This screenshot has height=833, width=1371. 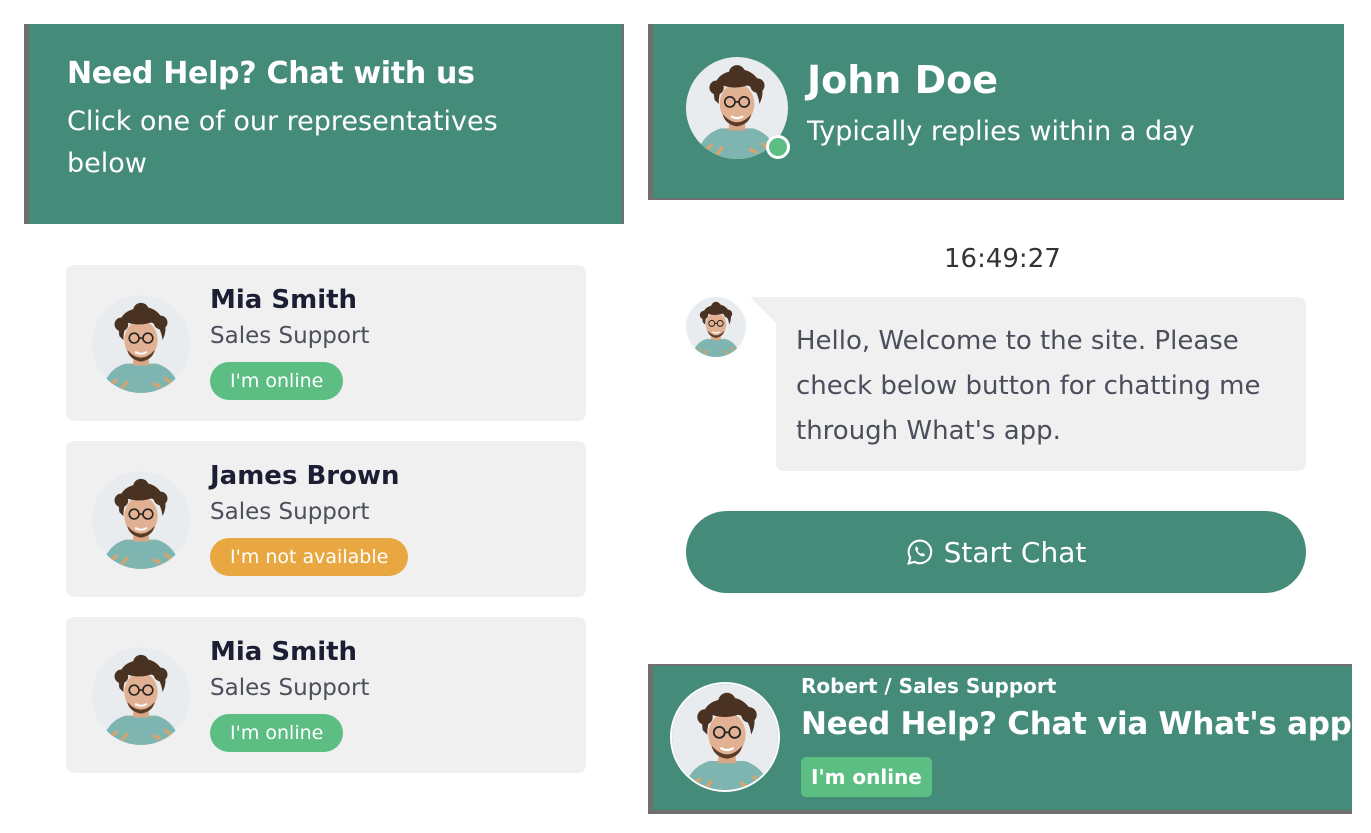 I want to click on chat-agent-name: John Doe, so click(x=903, y=80).